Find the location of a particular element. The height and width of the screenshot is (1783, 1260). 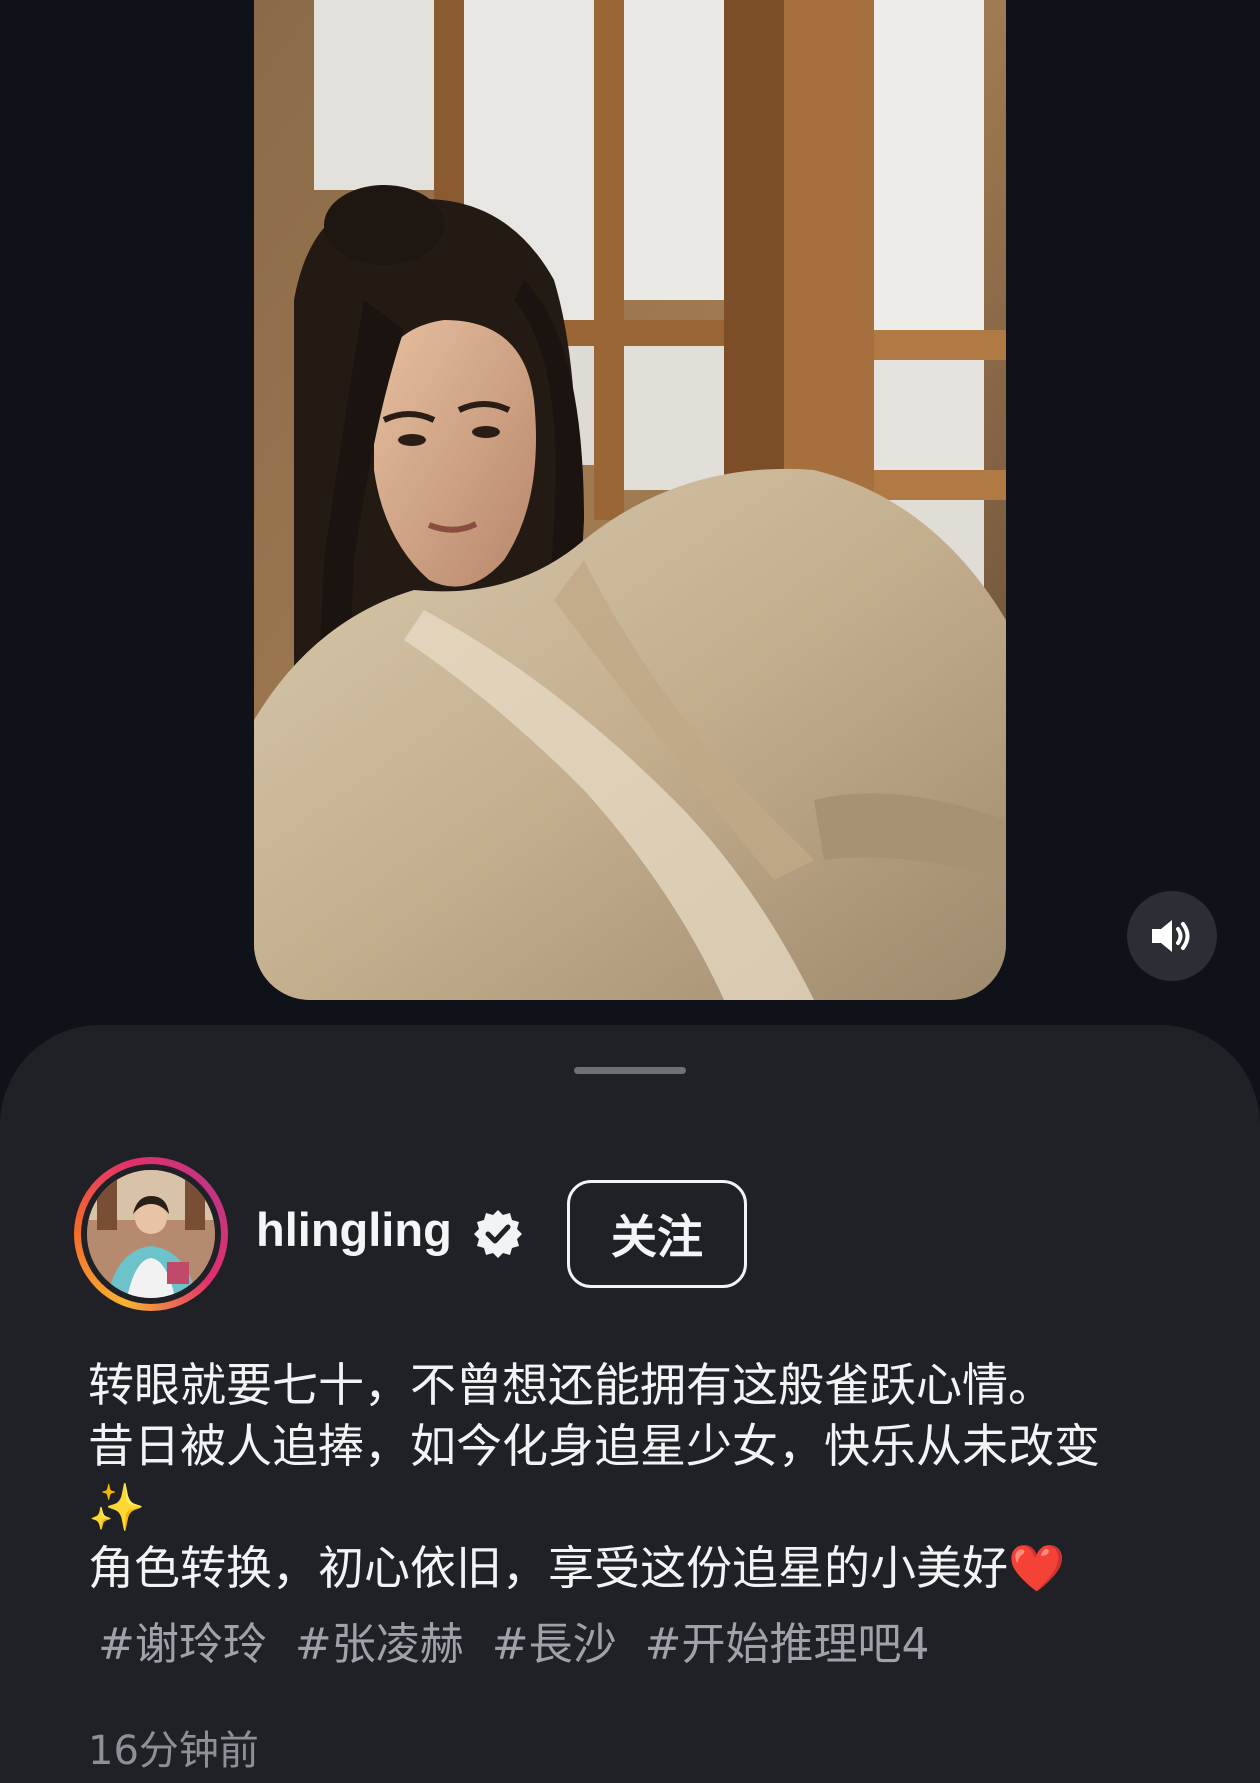

caption-line: 角色转换，初心依旧，享受这份追星的小美好❤️ is located at coordinates (577, 1568).